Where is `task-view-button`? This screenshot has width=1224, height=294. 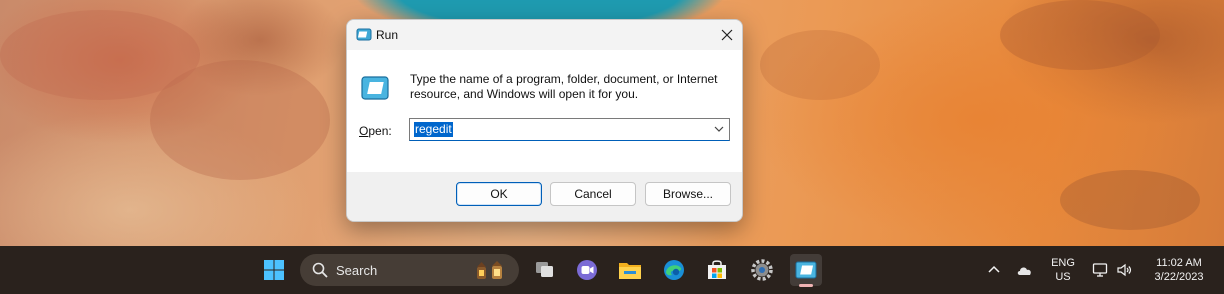
task-view-button is located at coordinates (545, 270).